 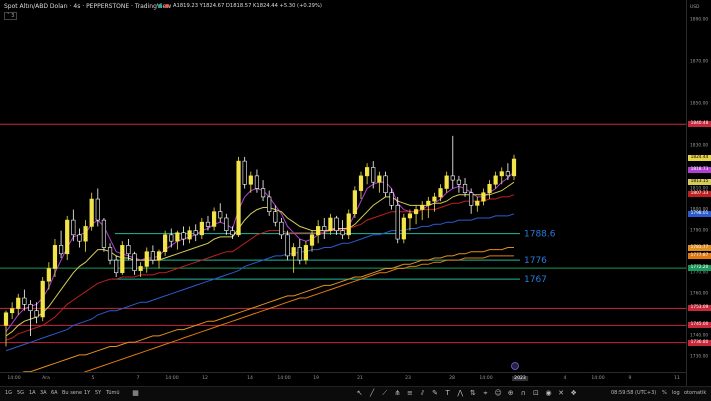 I want to click on timeframe-button: Tümü, so click(x=113, y=393).